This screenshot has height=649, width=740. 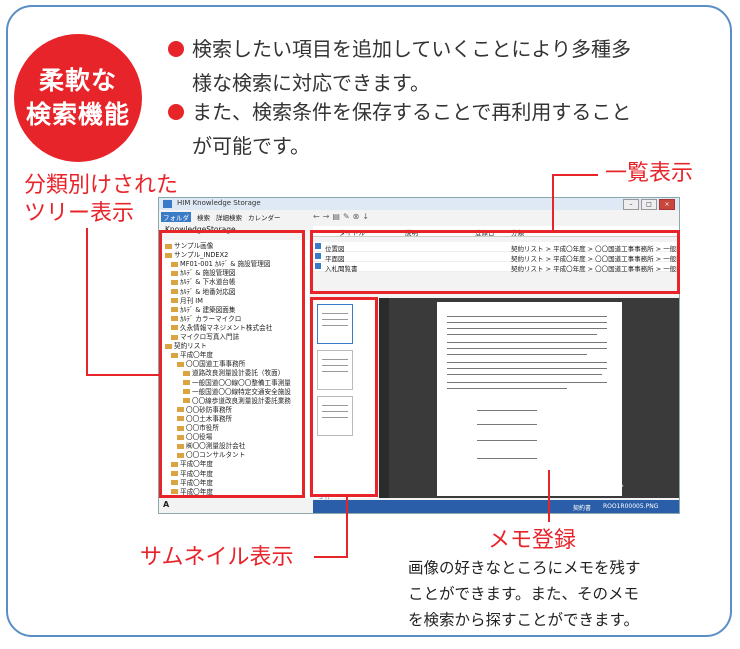 What do you see at coordinates (176, 217) in the screenshot?
I see `tab-folder: フォルダ` at bounding box center [176, 217].